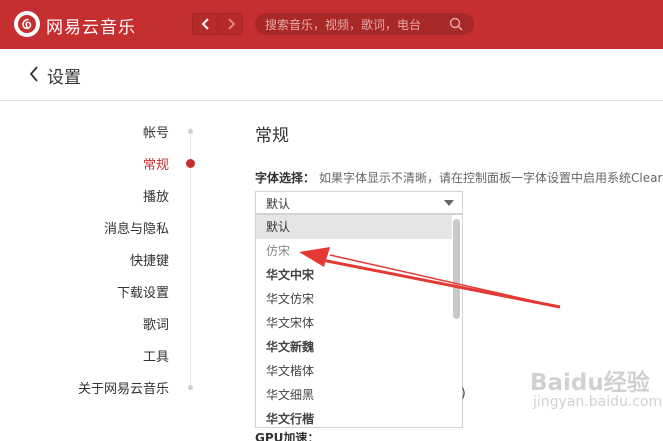 Image resolution: width=663 pixels, height=441 pixels. Describe the element at coordinates (456, 321) in the screenshot. I see `dropdown-scrollbar` at that location.